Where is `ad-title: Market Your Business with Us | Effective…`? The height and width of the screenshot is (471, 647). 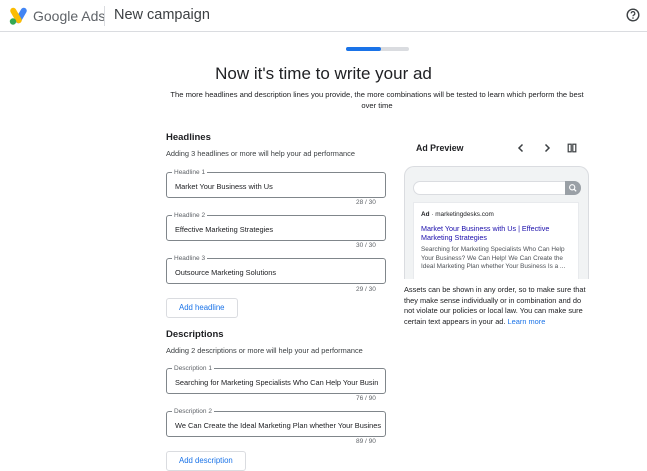 ad-title: Market Your Business with Us | Effective… is located at coordinates (485, 233).